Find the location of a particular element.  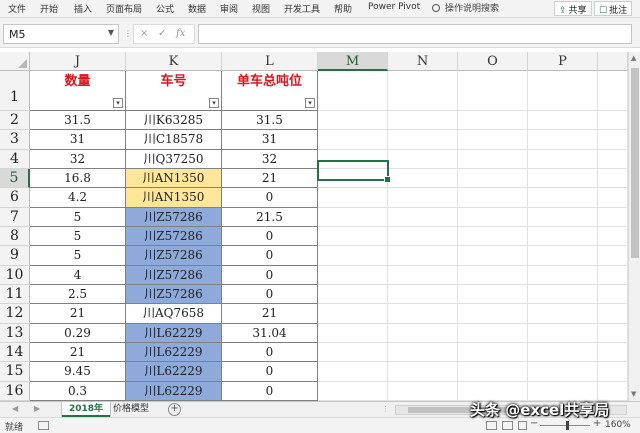

table-header-cell: 单车总吨位 ▾ is located at coordinates (270, 91).